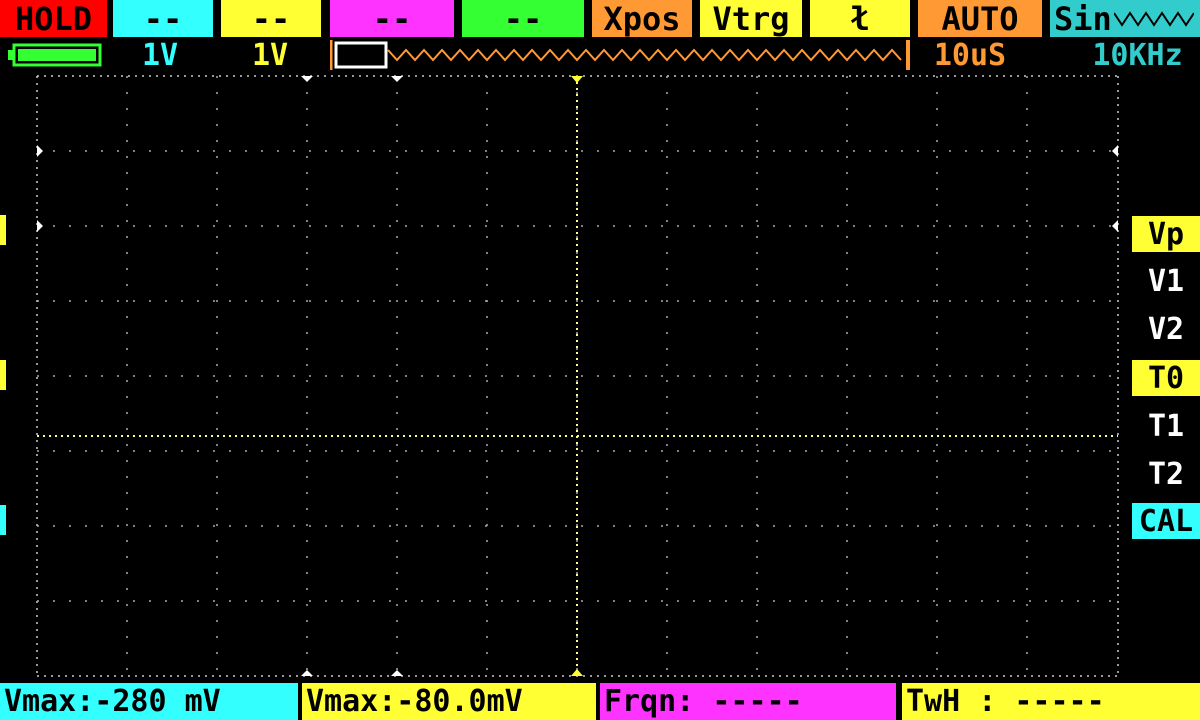 This screenshot has height=720, width=1200. What do you see at coordinates (3, 520) in the screenshot?
I see `channel-a-marker` at bounding box center [3, 520].